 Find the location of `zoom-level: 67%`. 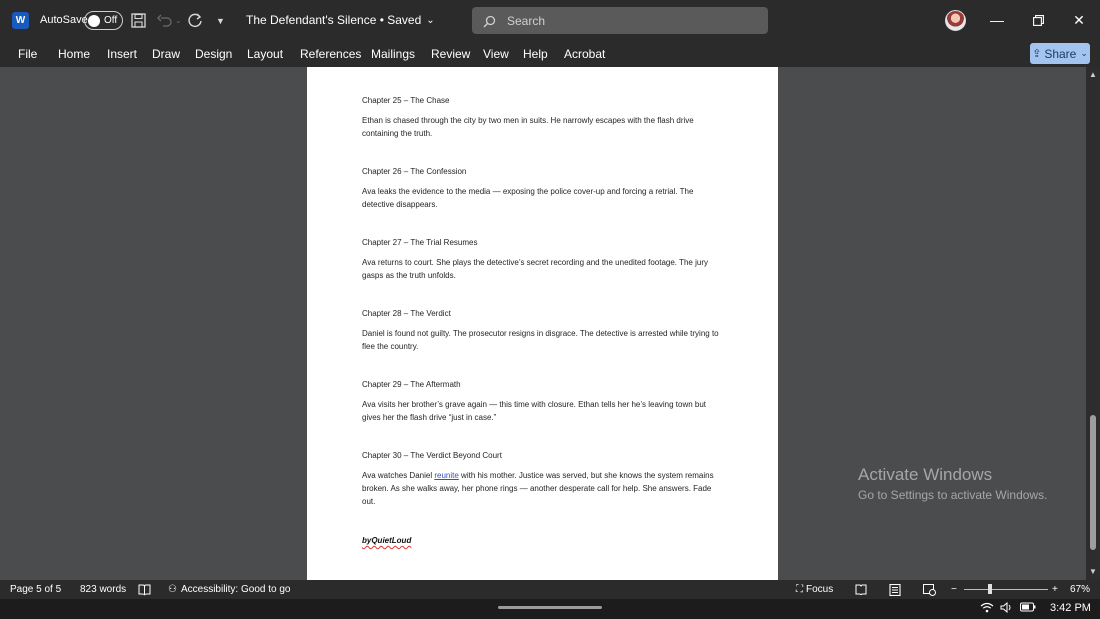

zoom-level: 67% is located at coordinates (1080, 589).